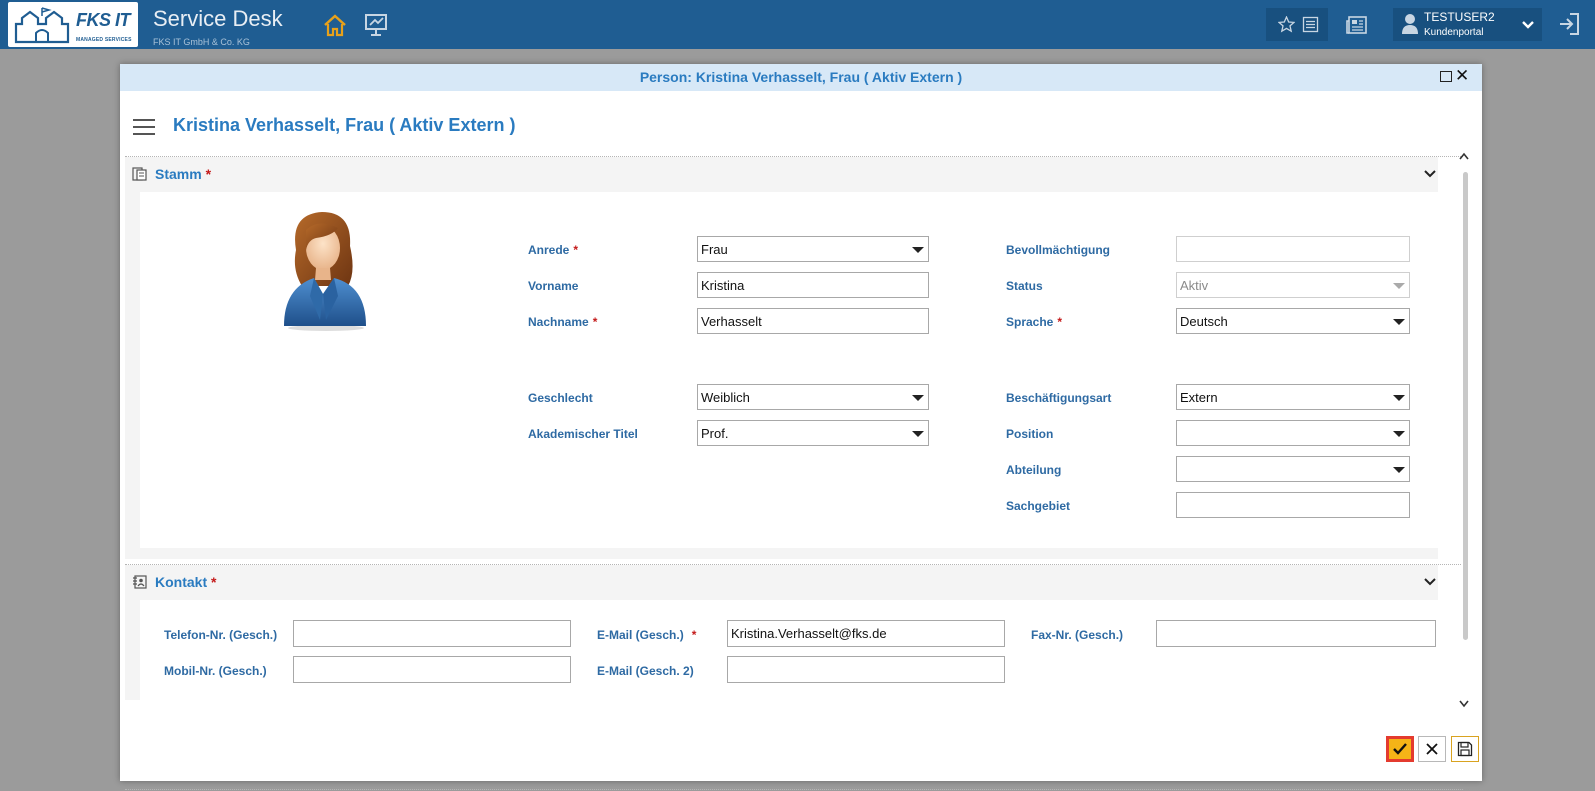  I want to click on mobil-input, so click(432, 669).